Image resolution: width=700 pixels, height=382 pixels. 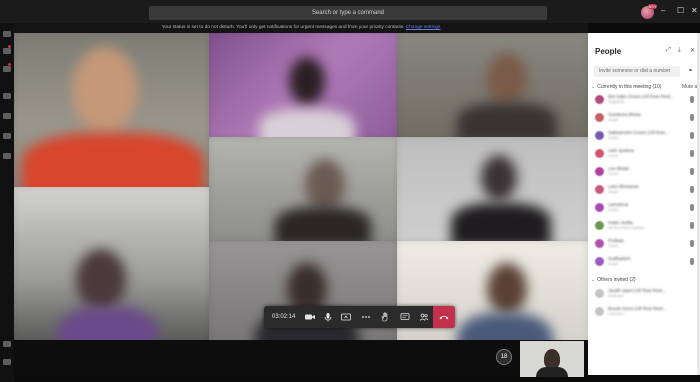 What do you see at coordinates (346, 317) in the screenshot?
I see `share-screen-icon` at bounding box center [346, 317].